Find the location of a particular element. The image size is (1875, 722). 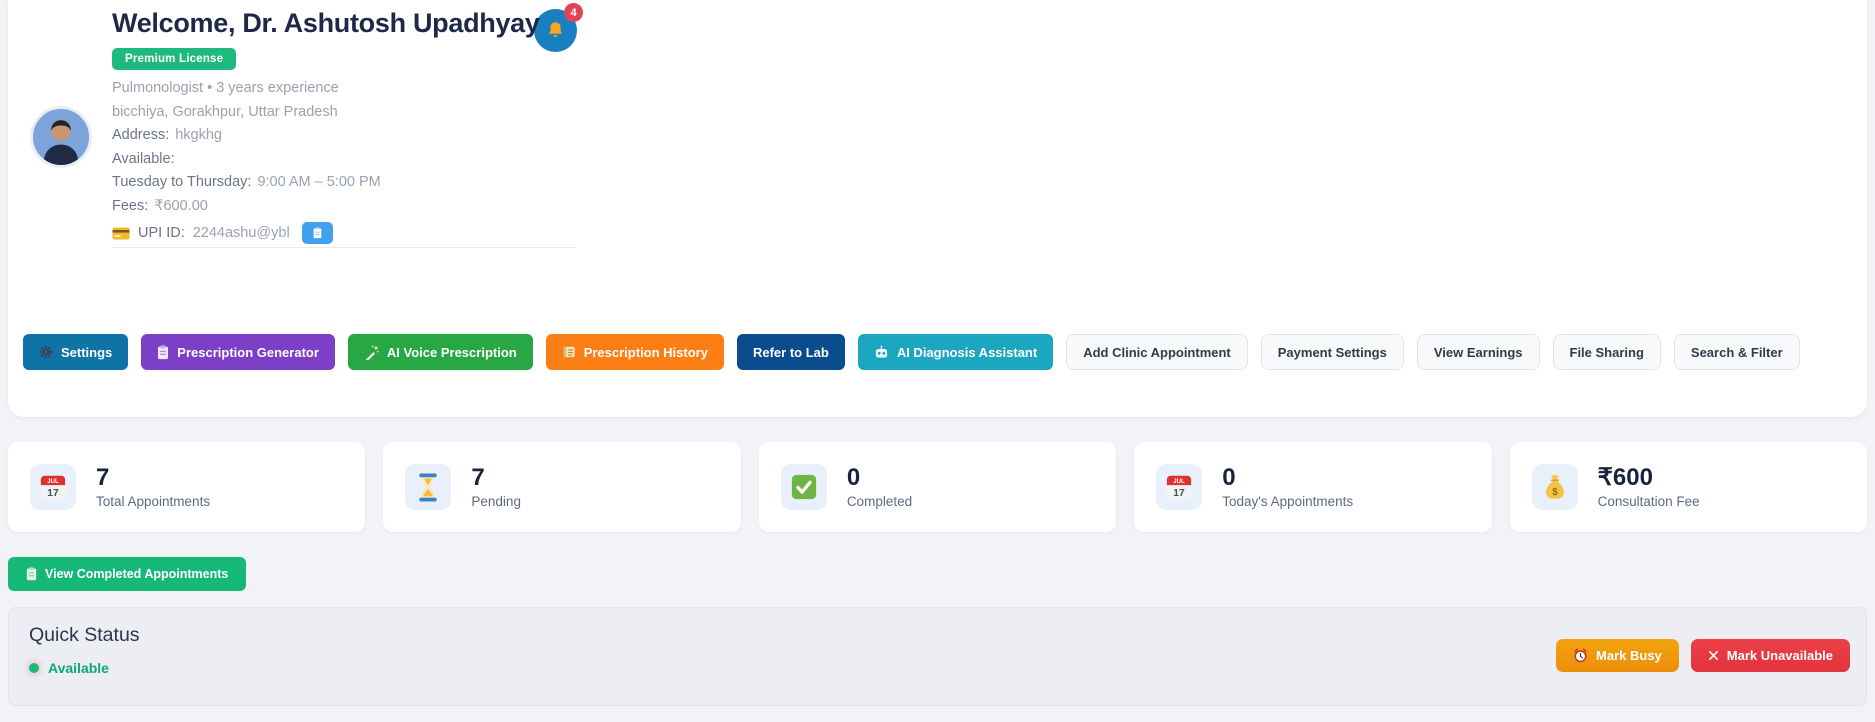

mark-unavailable-button: Mark Unavailable is located at coordinates (1770, 655).